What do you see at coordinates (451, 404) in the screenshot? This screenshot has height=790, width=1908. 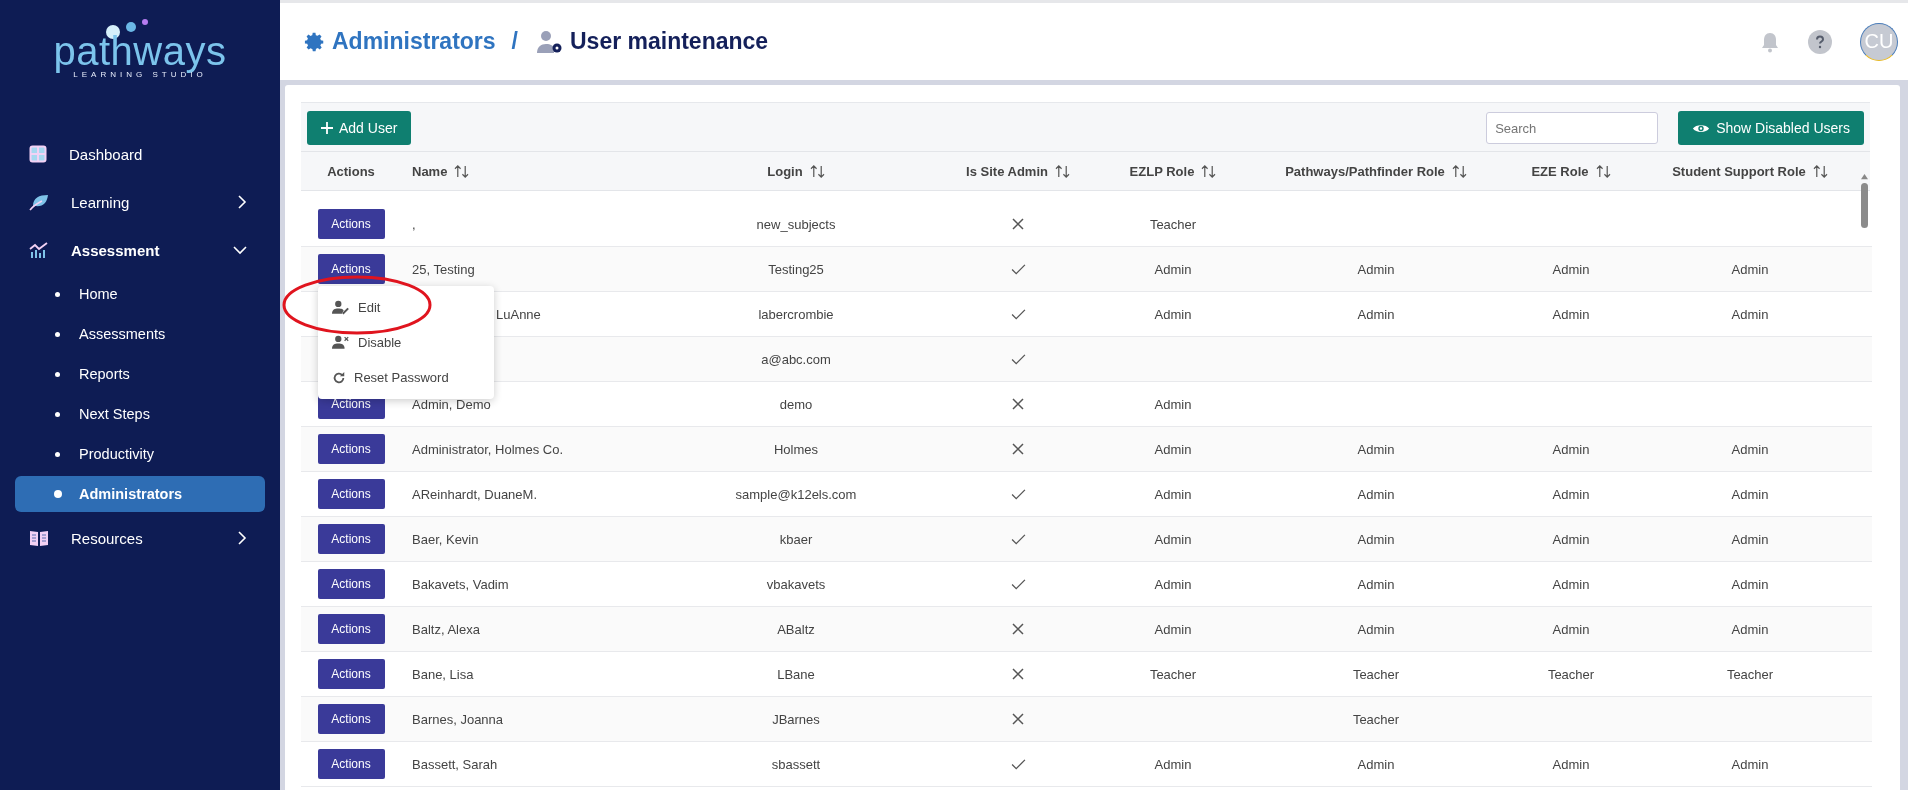 I see `table-cell: Admin, Demo` at bounding box center [451, 404].